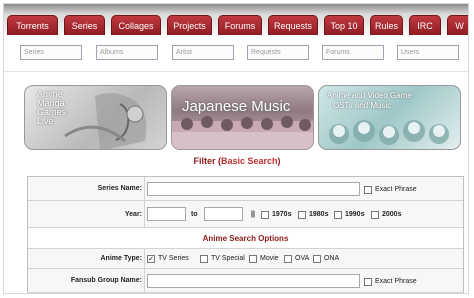  What do you see at coordinates (127, 52) in the screenshot?
I see `search-albums-input: Albums` at bounding box center [127, 52].